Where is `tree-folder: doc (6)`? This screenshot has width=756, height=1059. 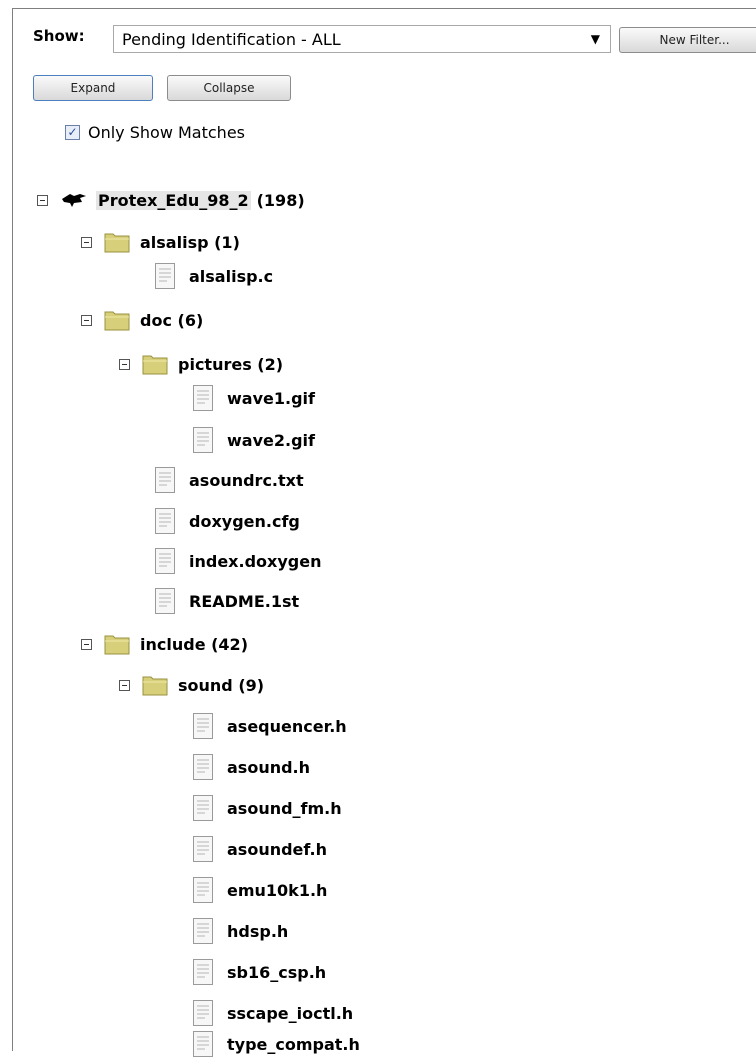
tree-folder: doc (6) is located at coordinates (142, 320).